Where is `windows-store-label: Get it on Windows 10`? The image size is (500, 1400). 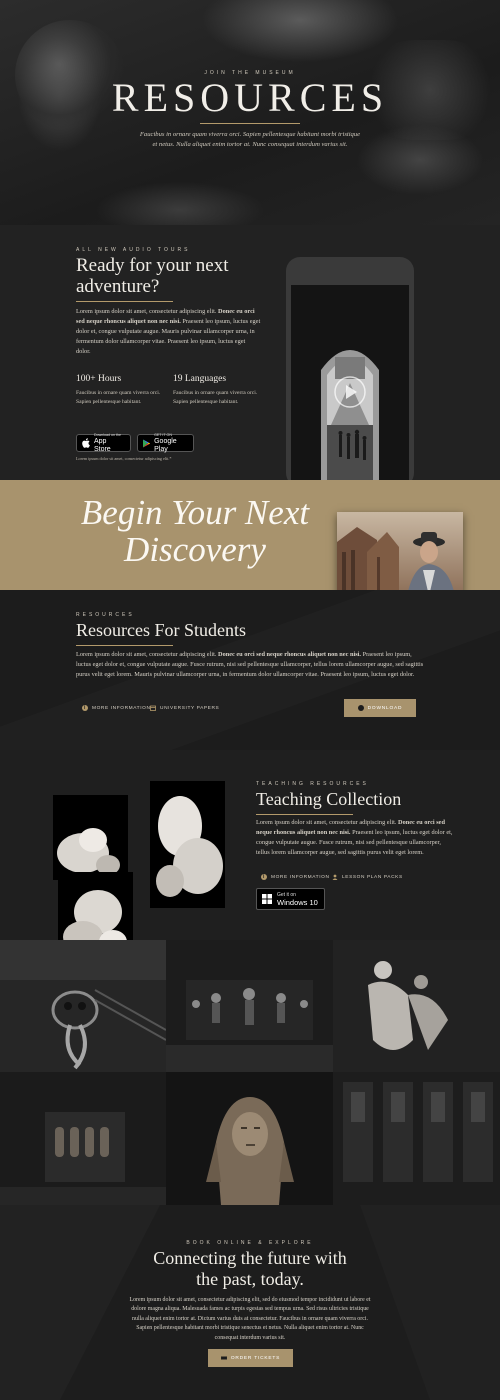
windows-store-label: Get it on Windows 10 is located at coordinates (297, 899).